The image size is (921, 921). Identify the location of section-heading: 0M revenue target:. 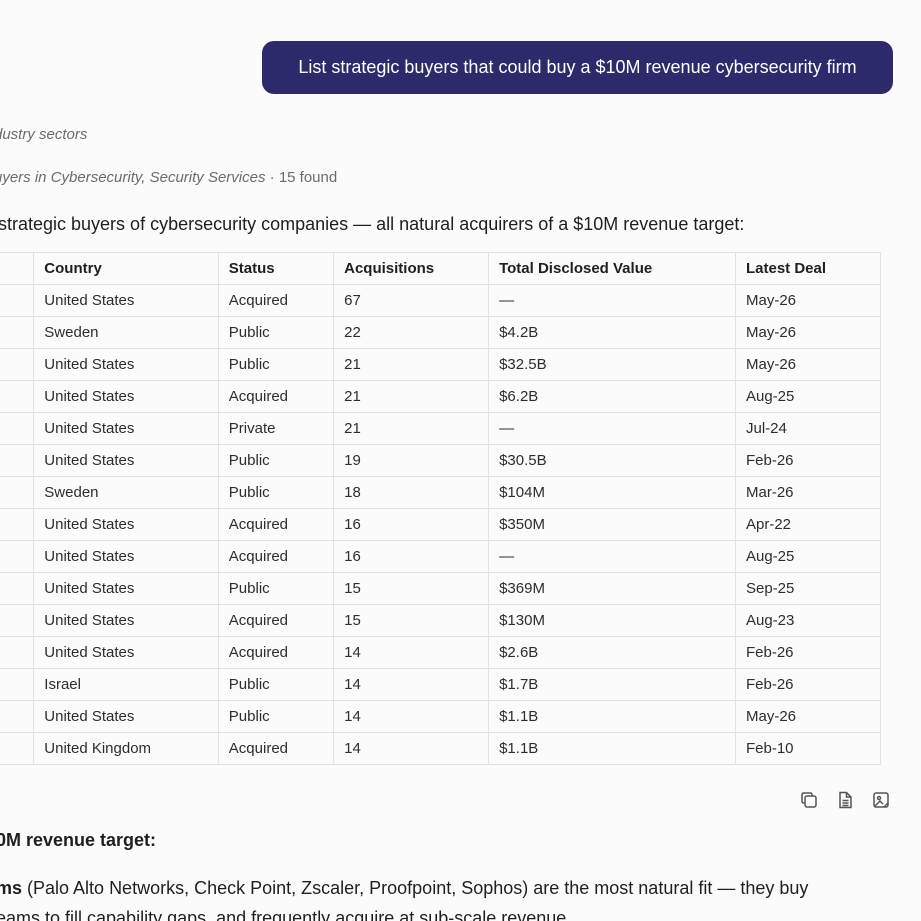
(78, 840).